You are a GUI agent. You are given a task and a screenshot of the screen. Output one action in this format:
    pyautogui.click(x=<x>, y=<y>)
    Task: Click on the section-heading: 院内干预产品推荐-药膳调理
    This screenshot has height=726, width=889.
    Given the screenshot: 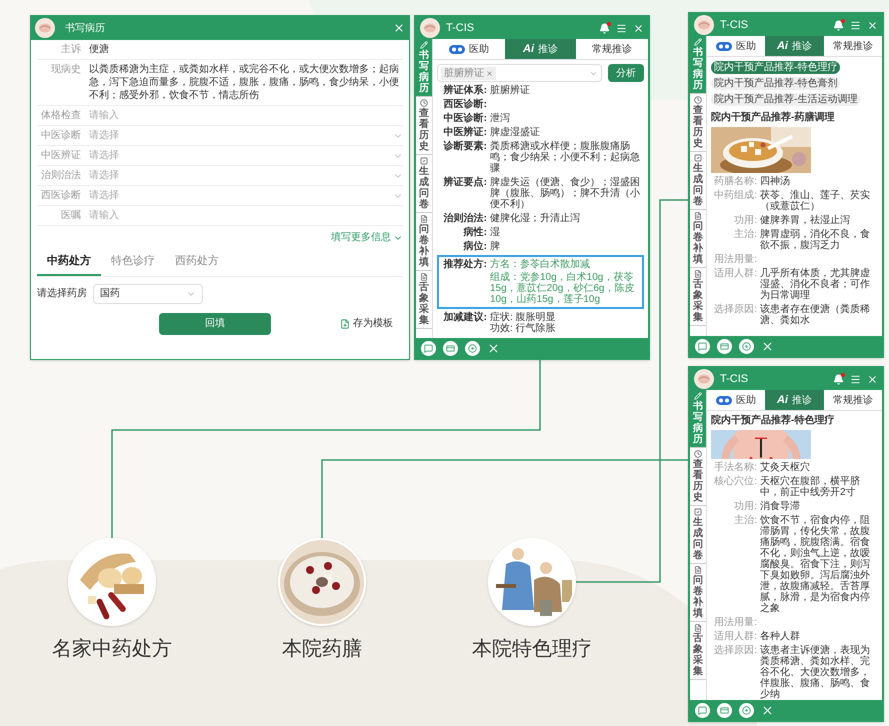 What is the action you would take?
    pyautogui.click(x=773, y=118)
    